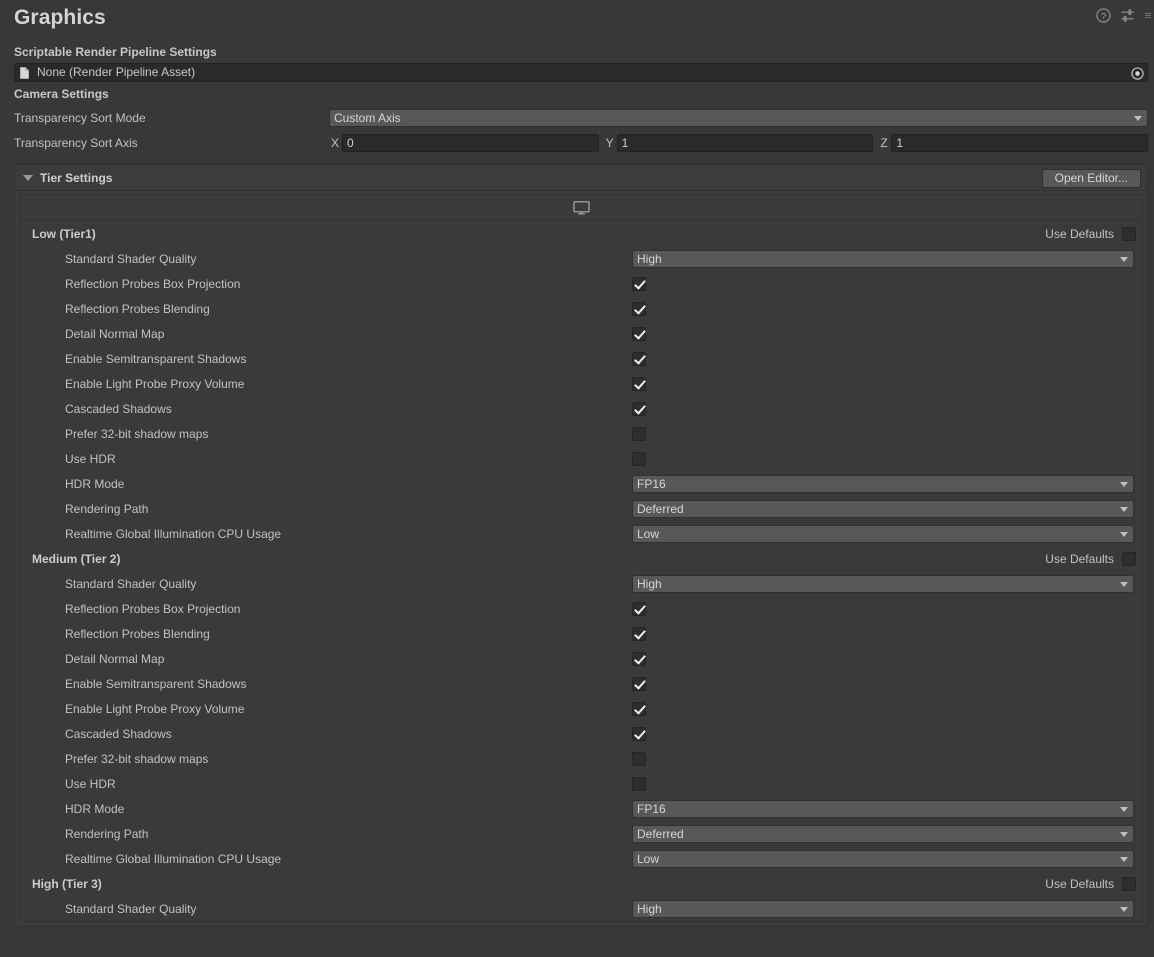 This screenshot has height=957, width=1154. What do you see at coordinates (137, 308) in the screenshot?
I see `tier-property-label: Reflection Probes Blending` at bounding box center [137, 308].